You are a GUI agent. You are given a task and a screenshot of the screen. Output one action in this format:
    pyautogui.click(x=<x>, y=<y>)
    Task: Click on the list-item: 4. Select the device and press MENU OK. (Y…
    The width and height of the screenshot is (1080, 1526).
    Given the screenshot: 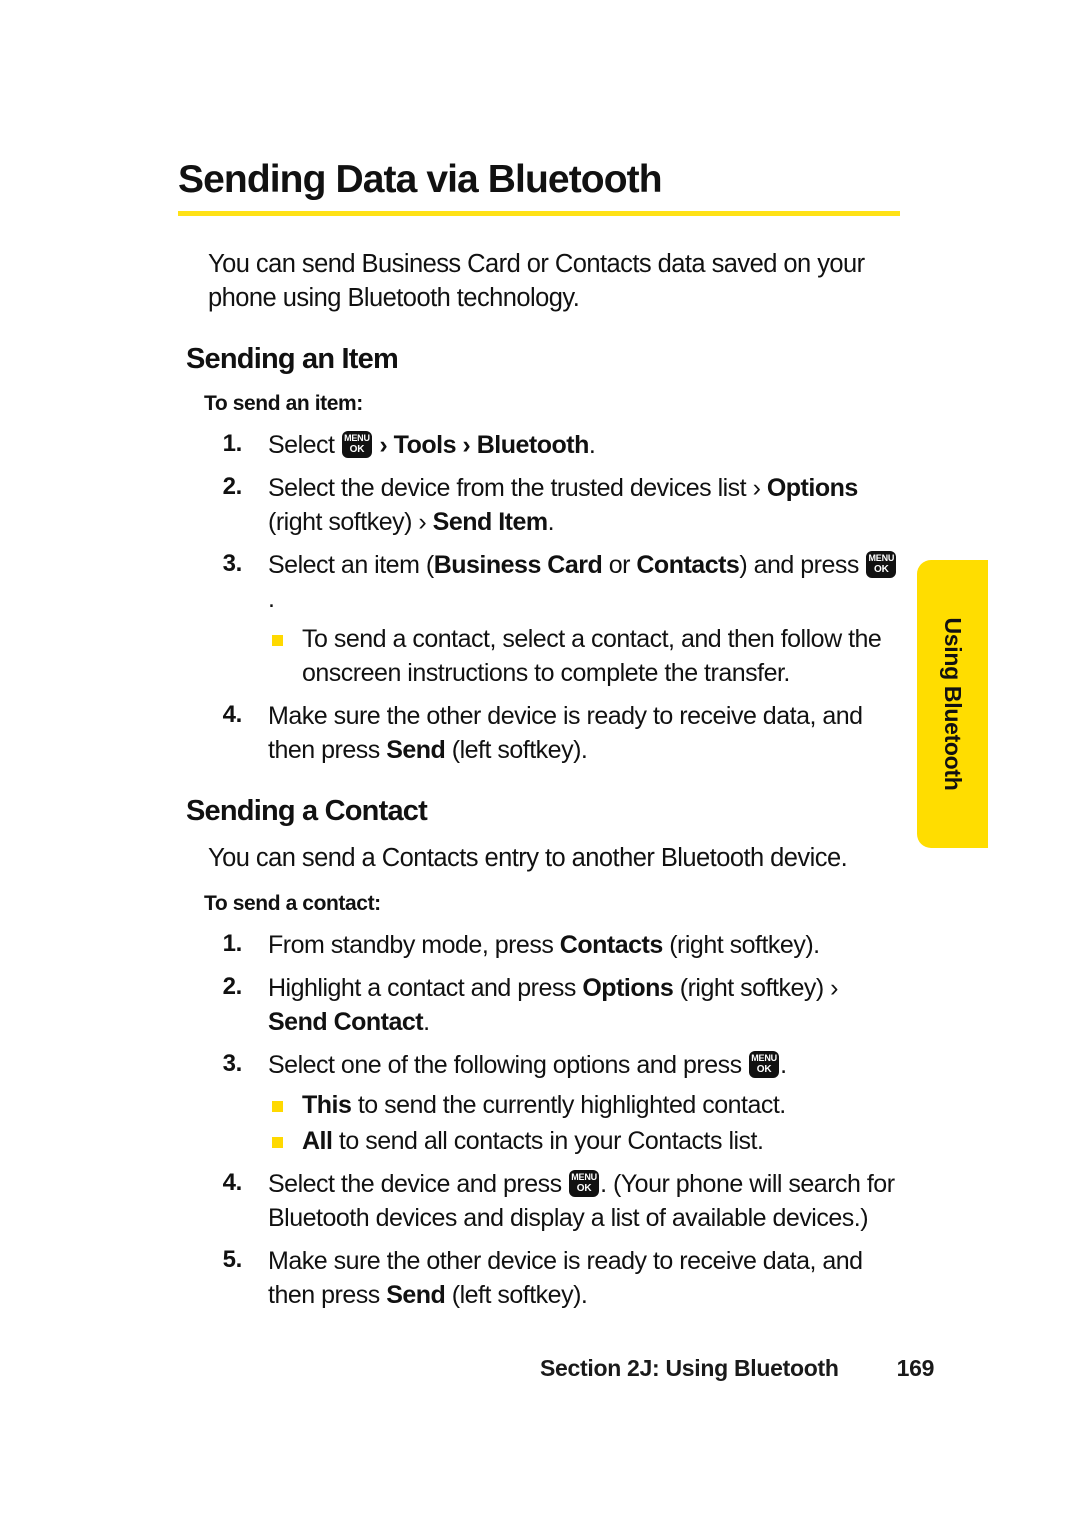 What is the action you would take?
    pyautogui.click(x=553, y=1201)
    